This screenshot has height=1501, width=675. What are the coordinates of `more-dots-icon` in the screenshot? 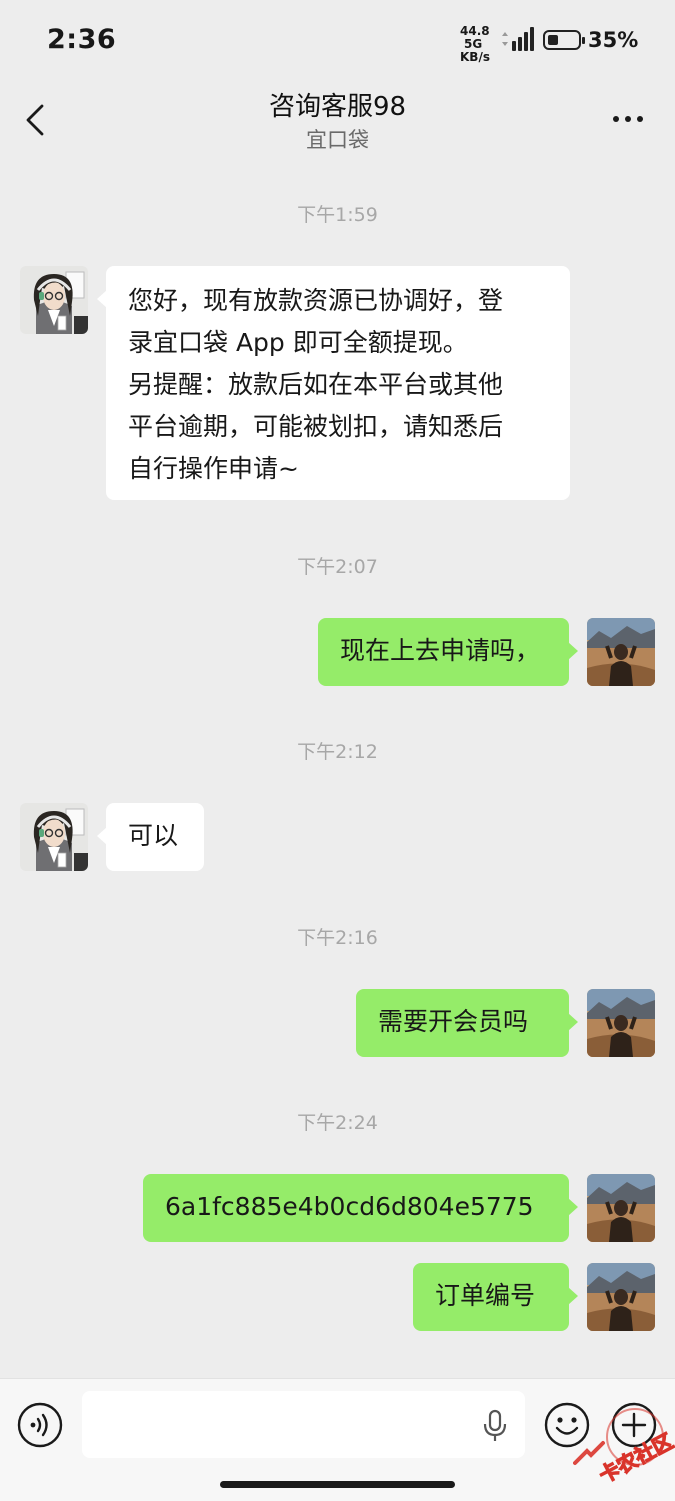 It's located at (628, 119).